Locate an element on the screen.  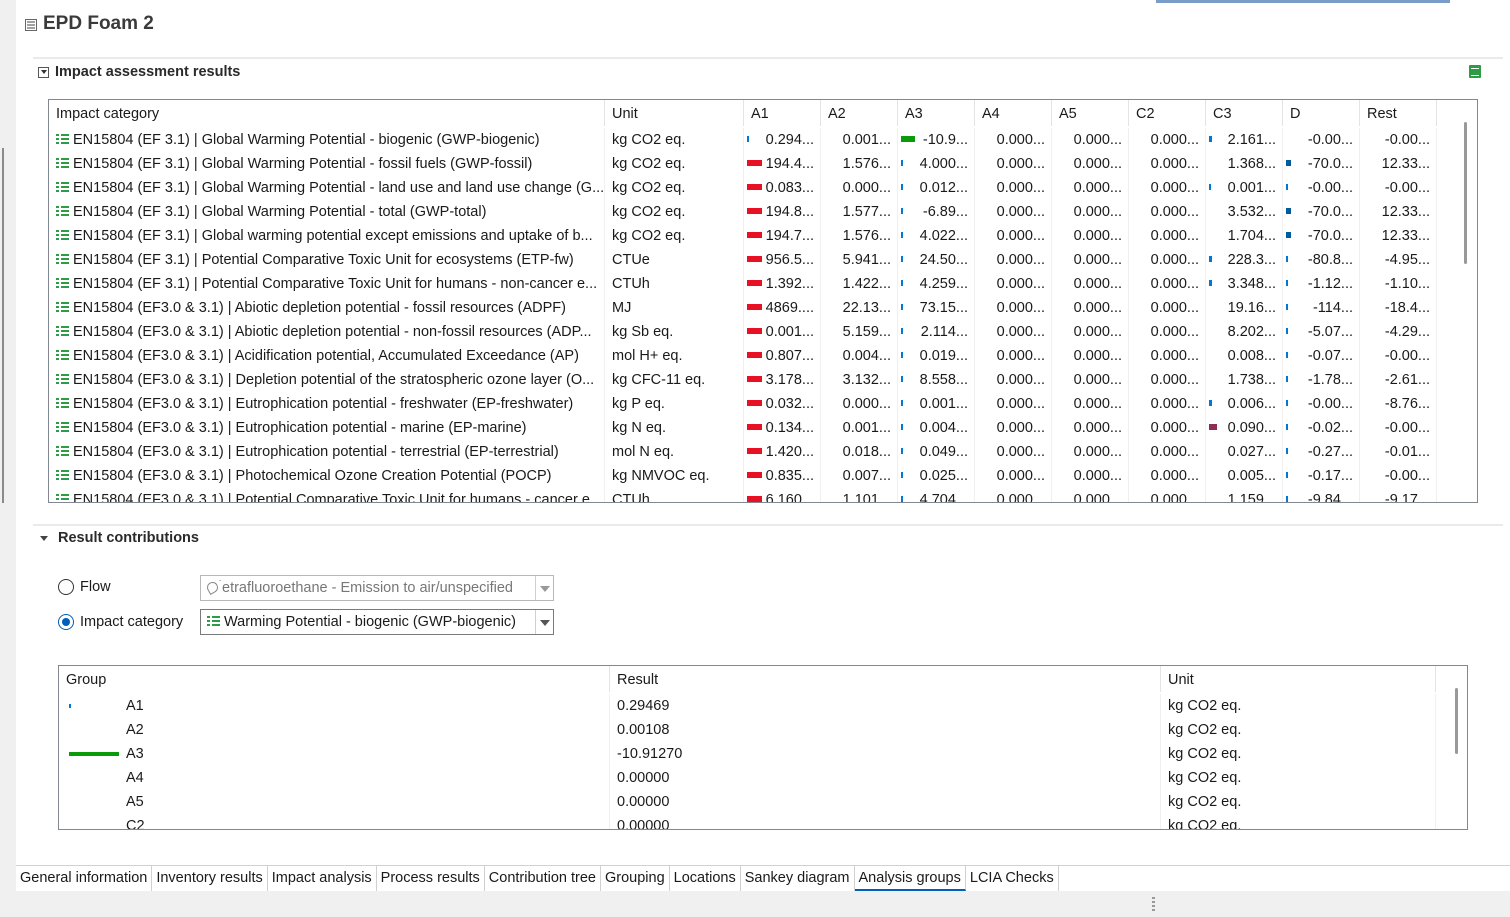
tab-analysis-groups: Analysis groups is located at coordinates (910, 878).